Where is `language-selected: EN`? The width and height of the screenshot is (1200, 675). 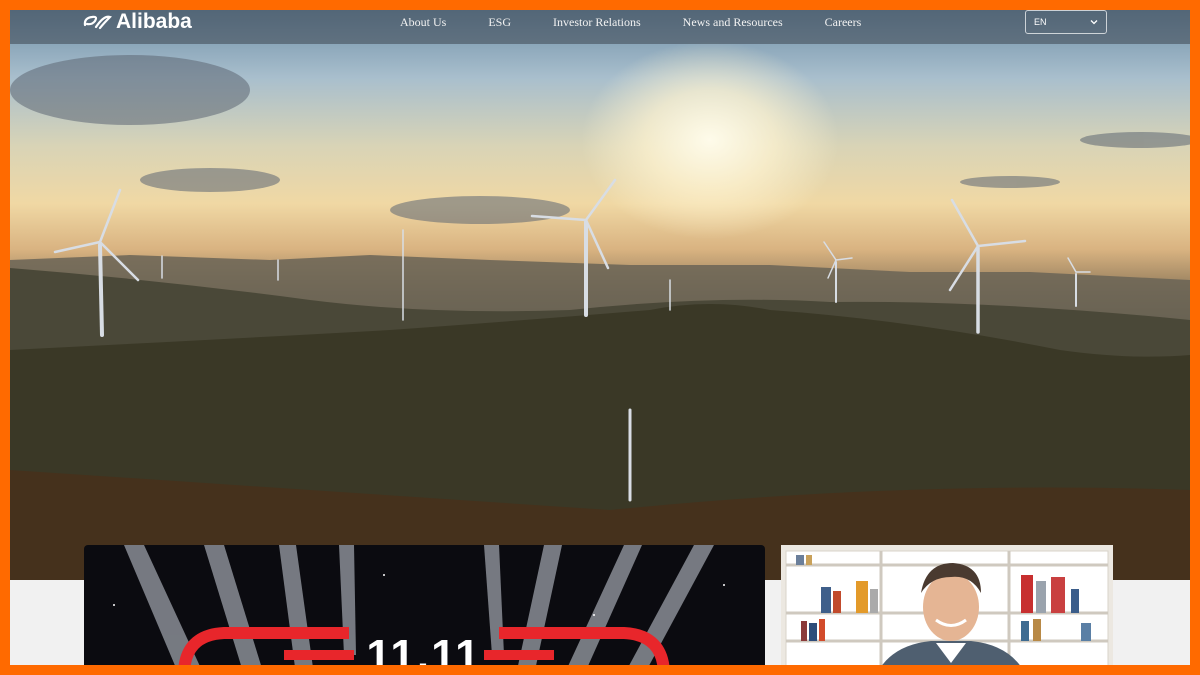
language-selected: EN is located at coordinates (1040, 22).